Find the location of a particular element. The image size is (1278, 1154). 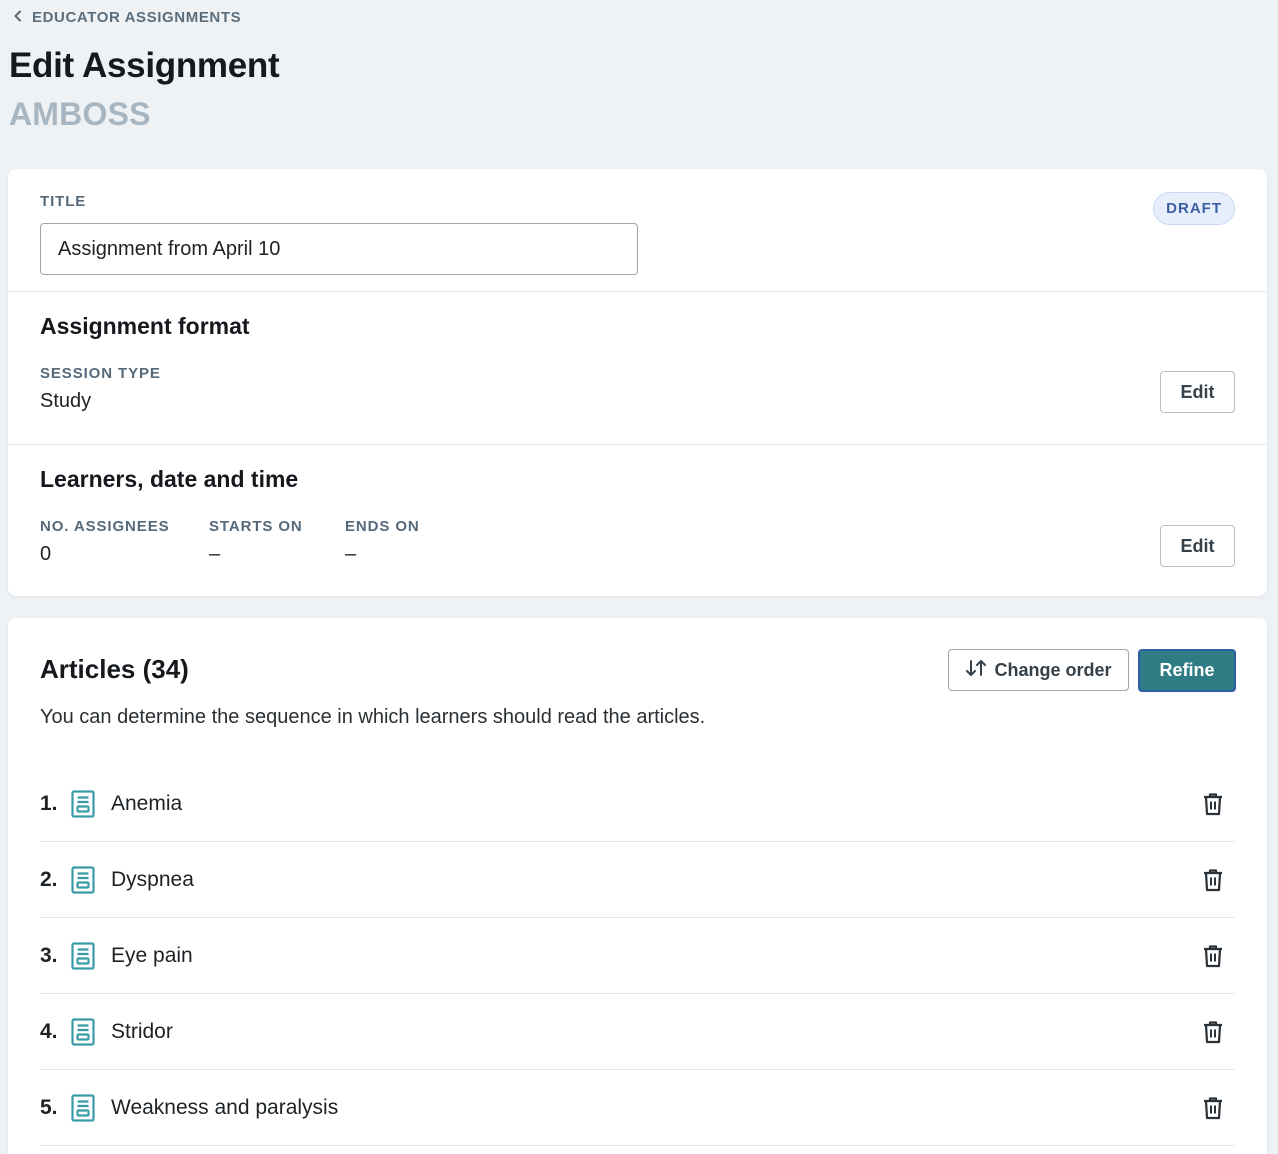

title-label: TITLE is located at coordinates (63, 201).